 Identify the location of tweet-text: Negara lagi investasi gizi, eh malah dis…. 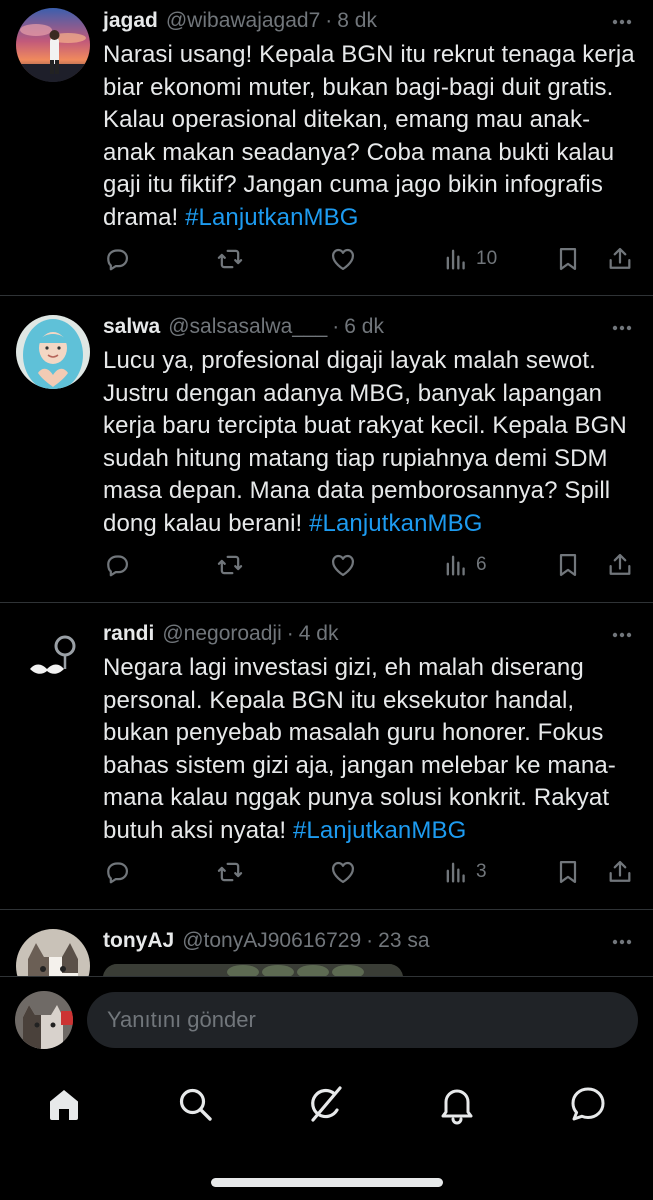
(369, 749).